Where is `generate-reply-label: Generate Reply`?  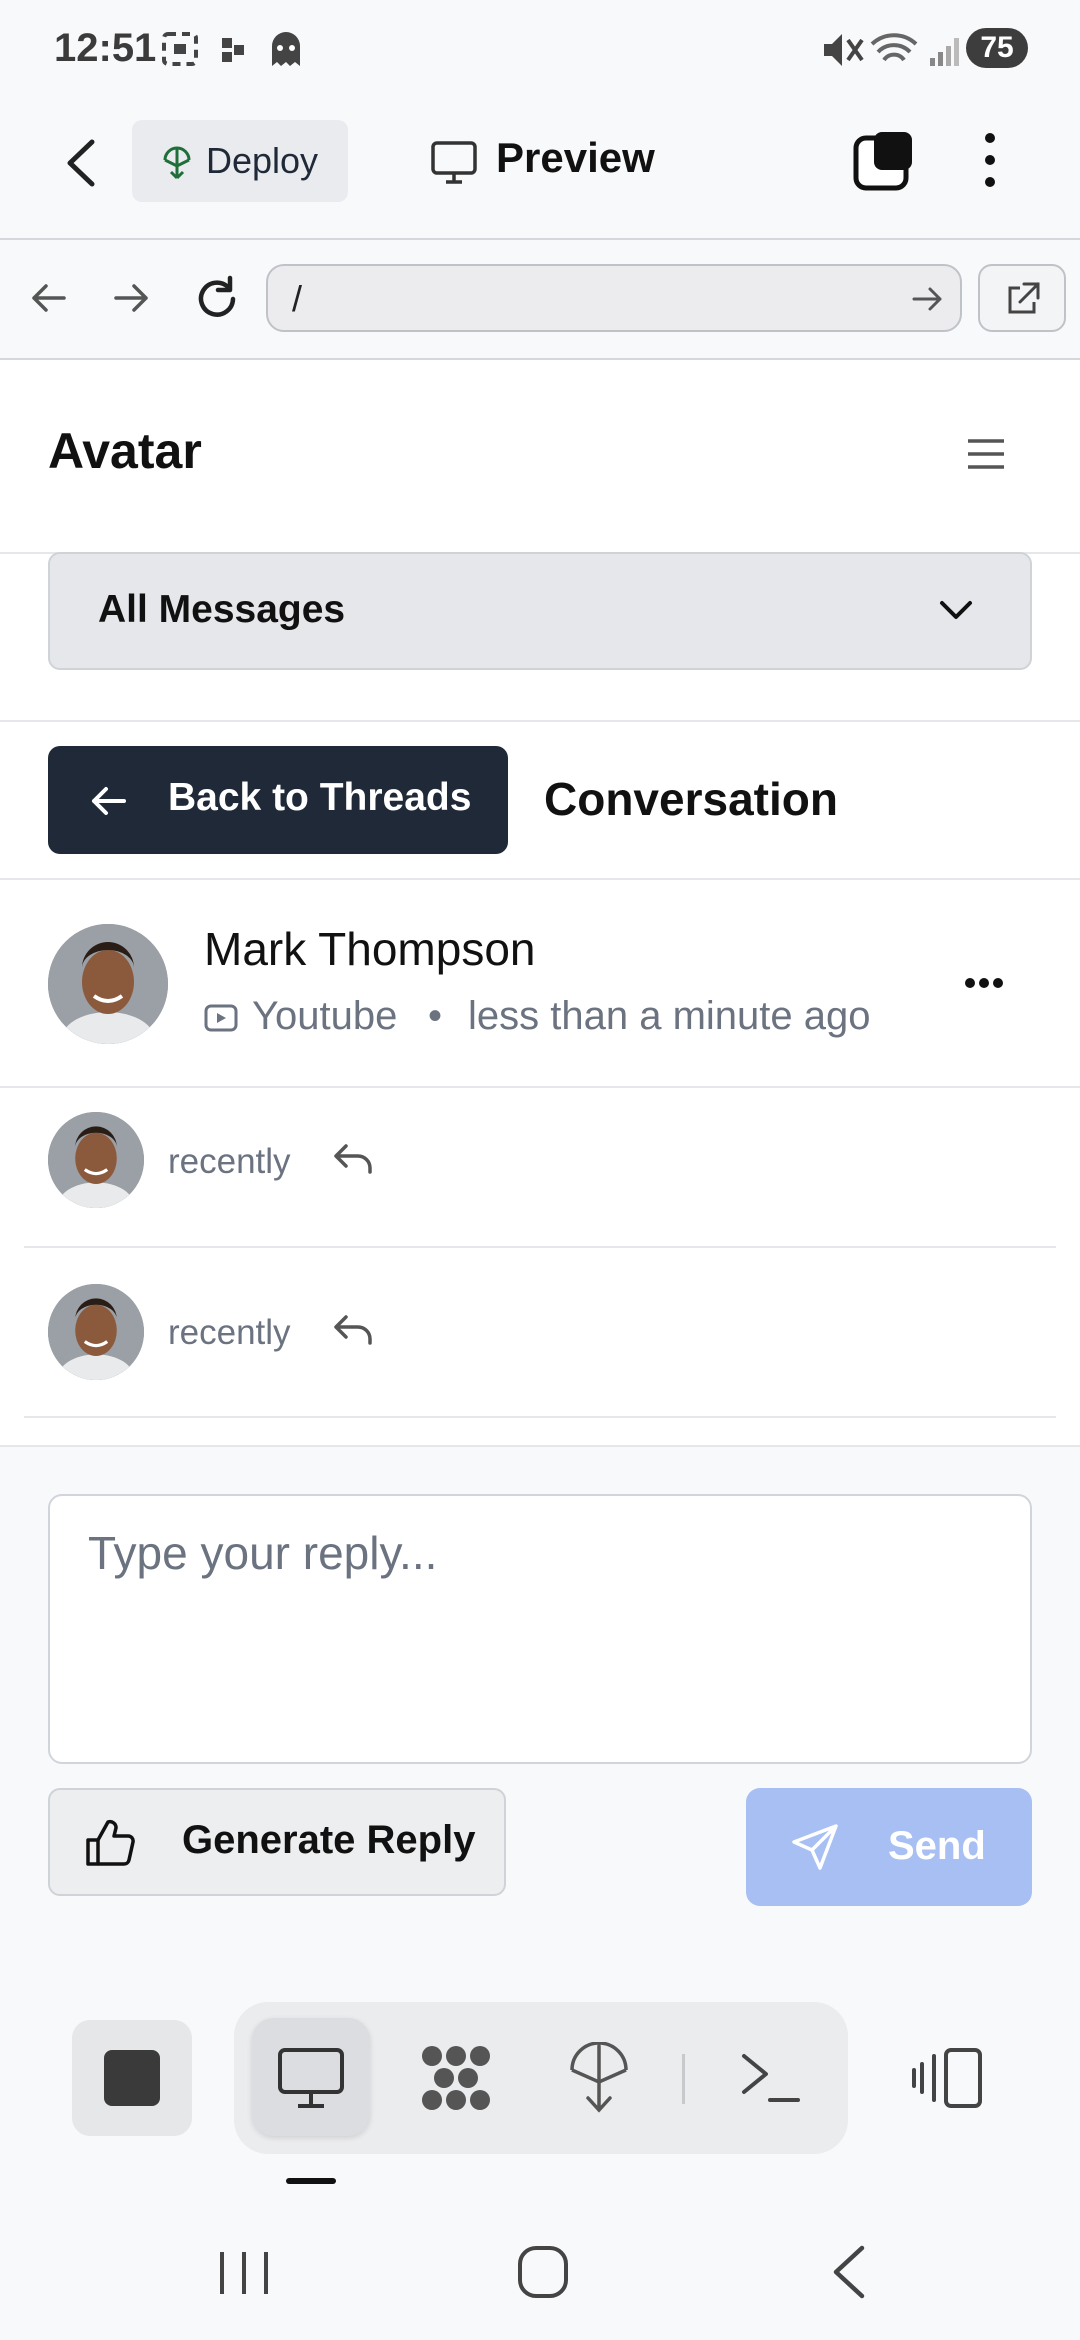 generate-reply-label: Generate Reply is located at coordinates (329, 1840).